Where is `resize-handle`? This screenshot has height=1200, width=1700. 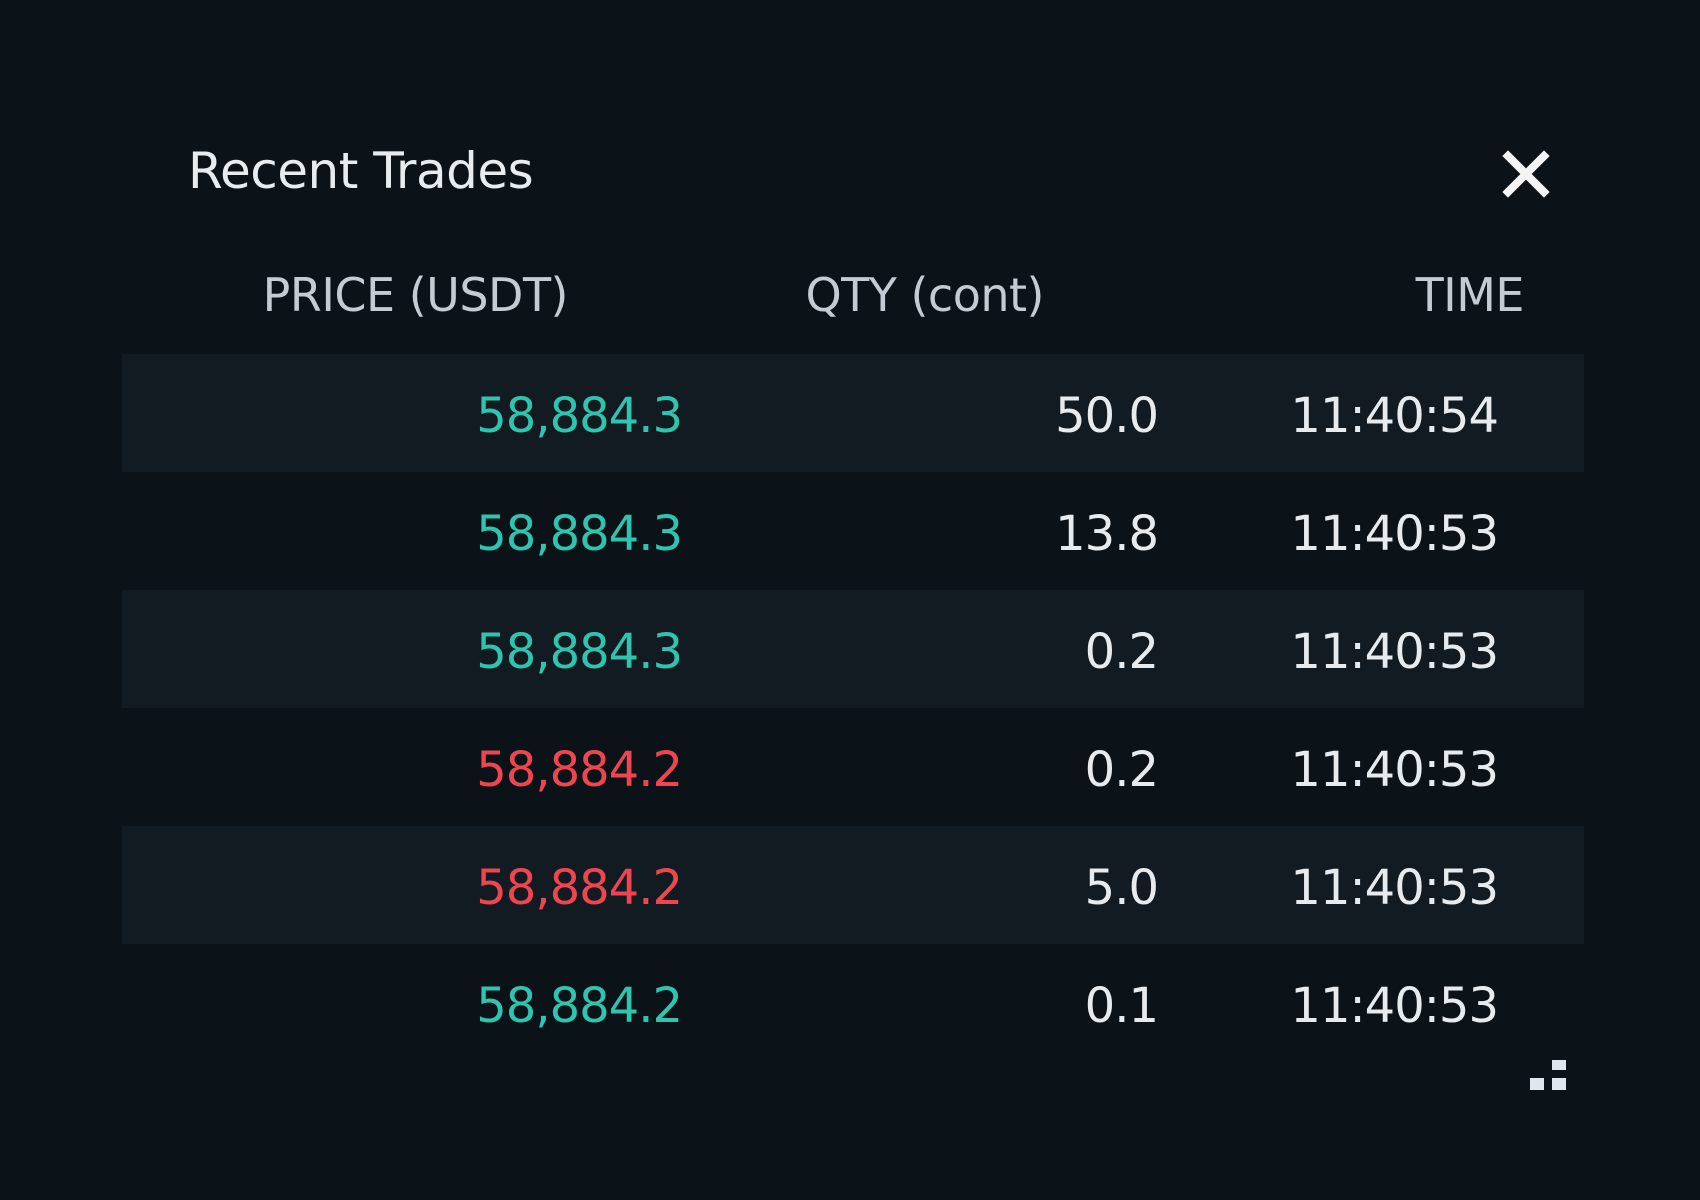
resize-handle is located at coordinates (1549, 1076).